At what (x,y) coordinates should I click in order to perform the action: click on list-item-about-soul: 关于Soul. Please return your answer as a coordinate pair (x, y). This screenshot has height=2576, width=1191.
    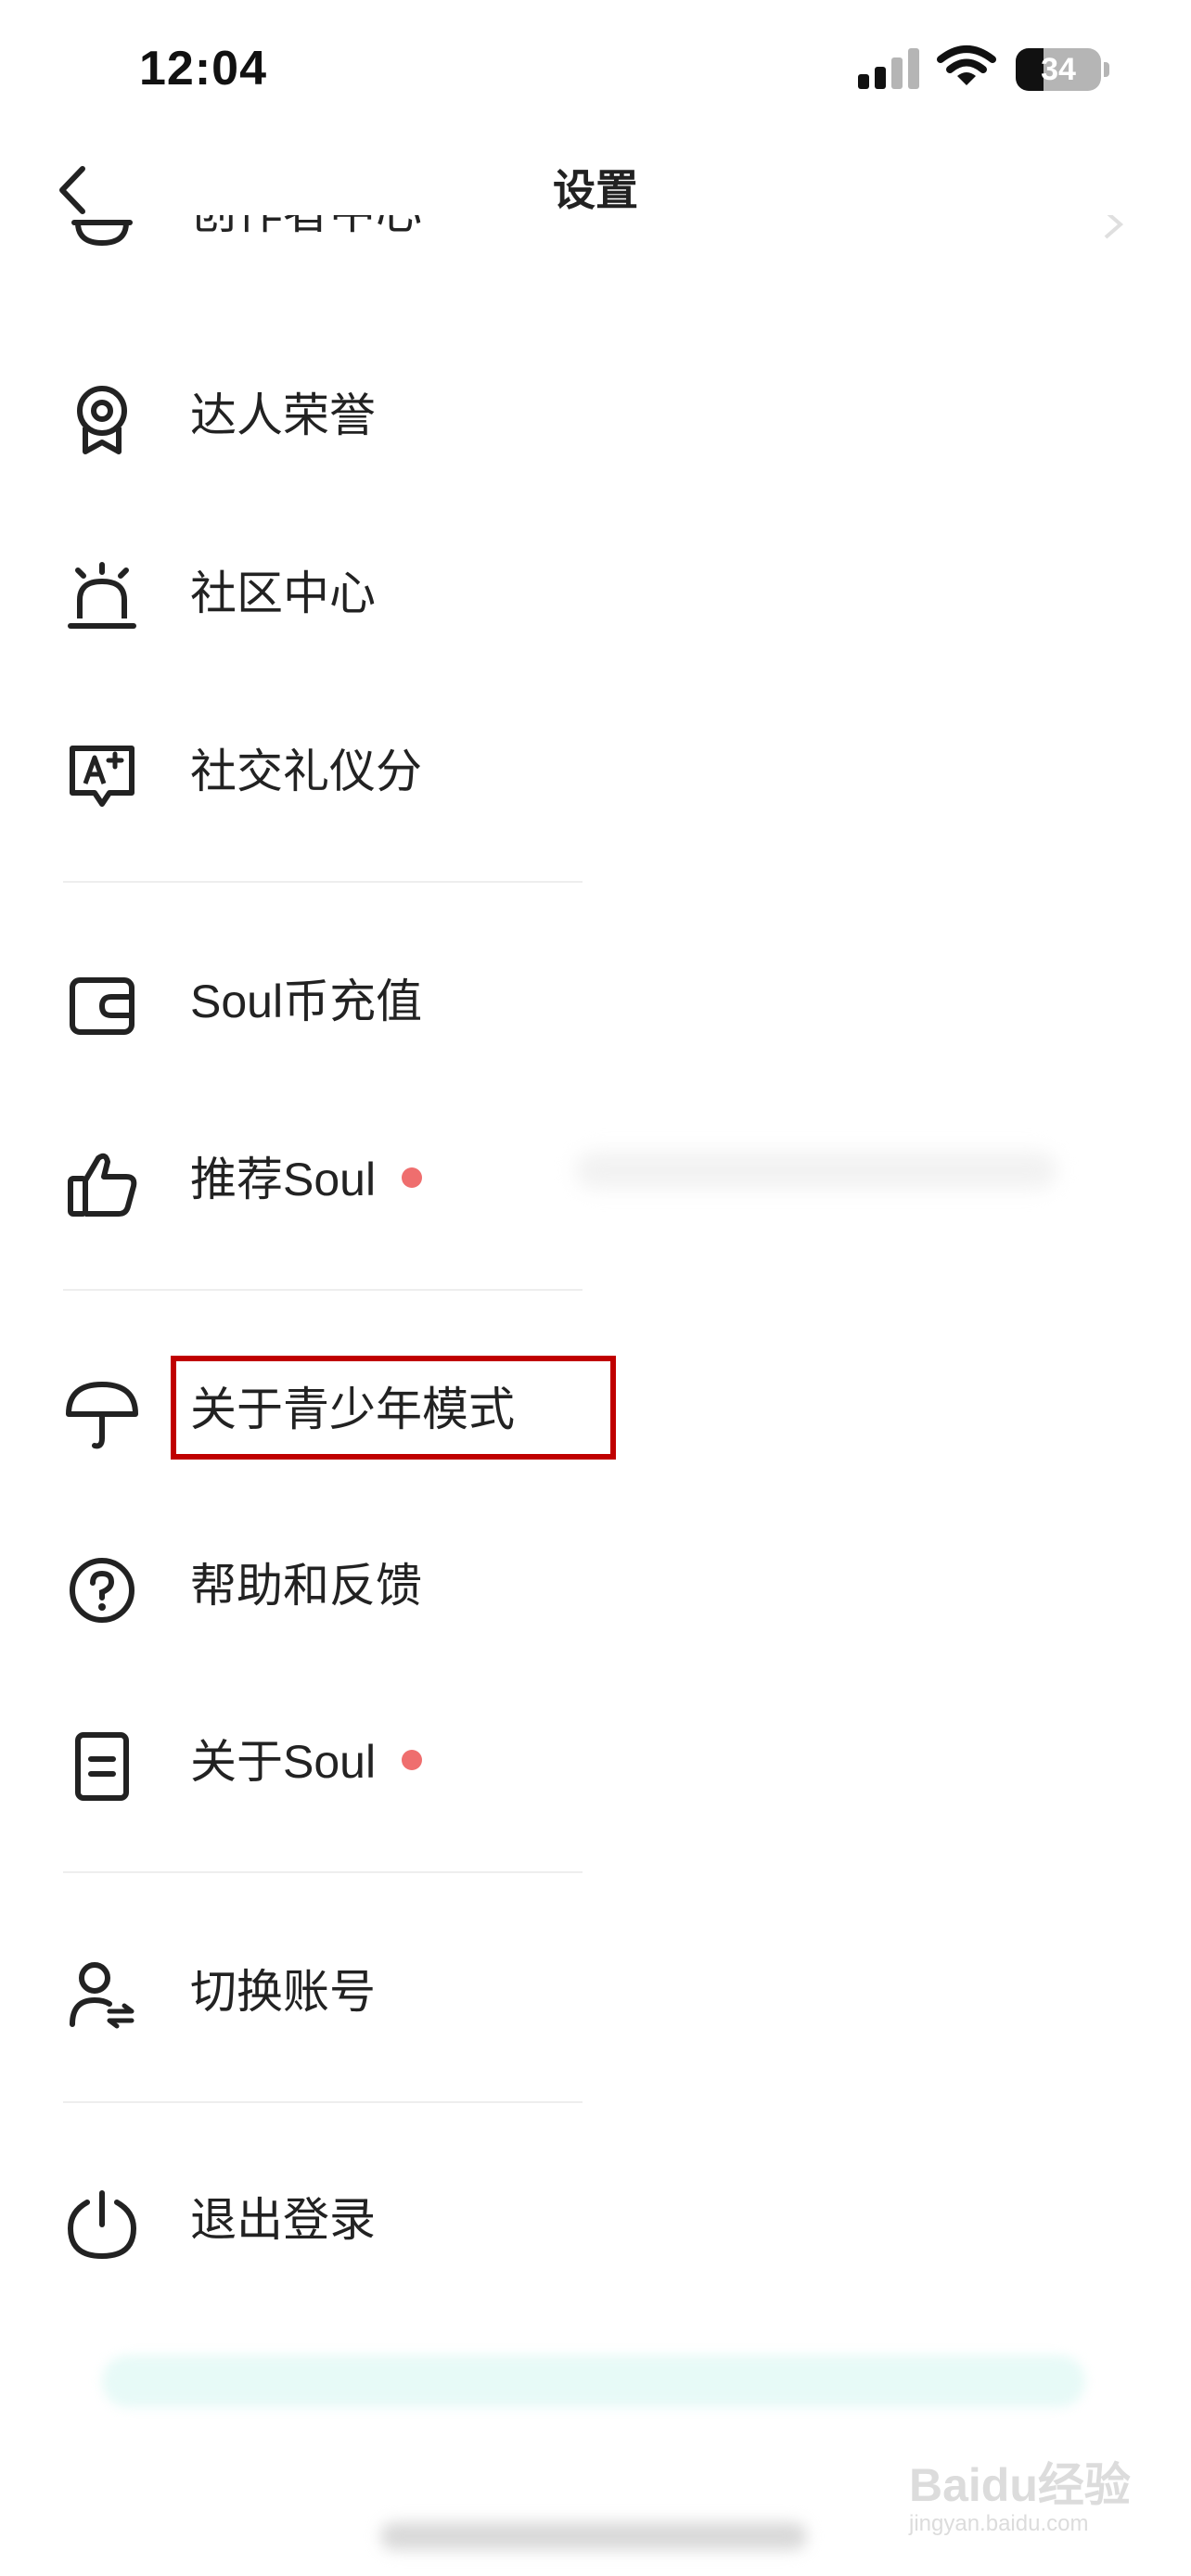
    Looking at the image, I should click on (595, 1762).